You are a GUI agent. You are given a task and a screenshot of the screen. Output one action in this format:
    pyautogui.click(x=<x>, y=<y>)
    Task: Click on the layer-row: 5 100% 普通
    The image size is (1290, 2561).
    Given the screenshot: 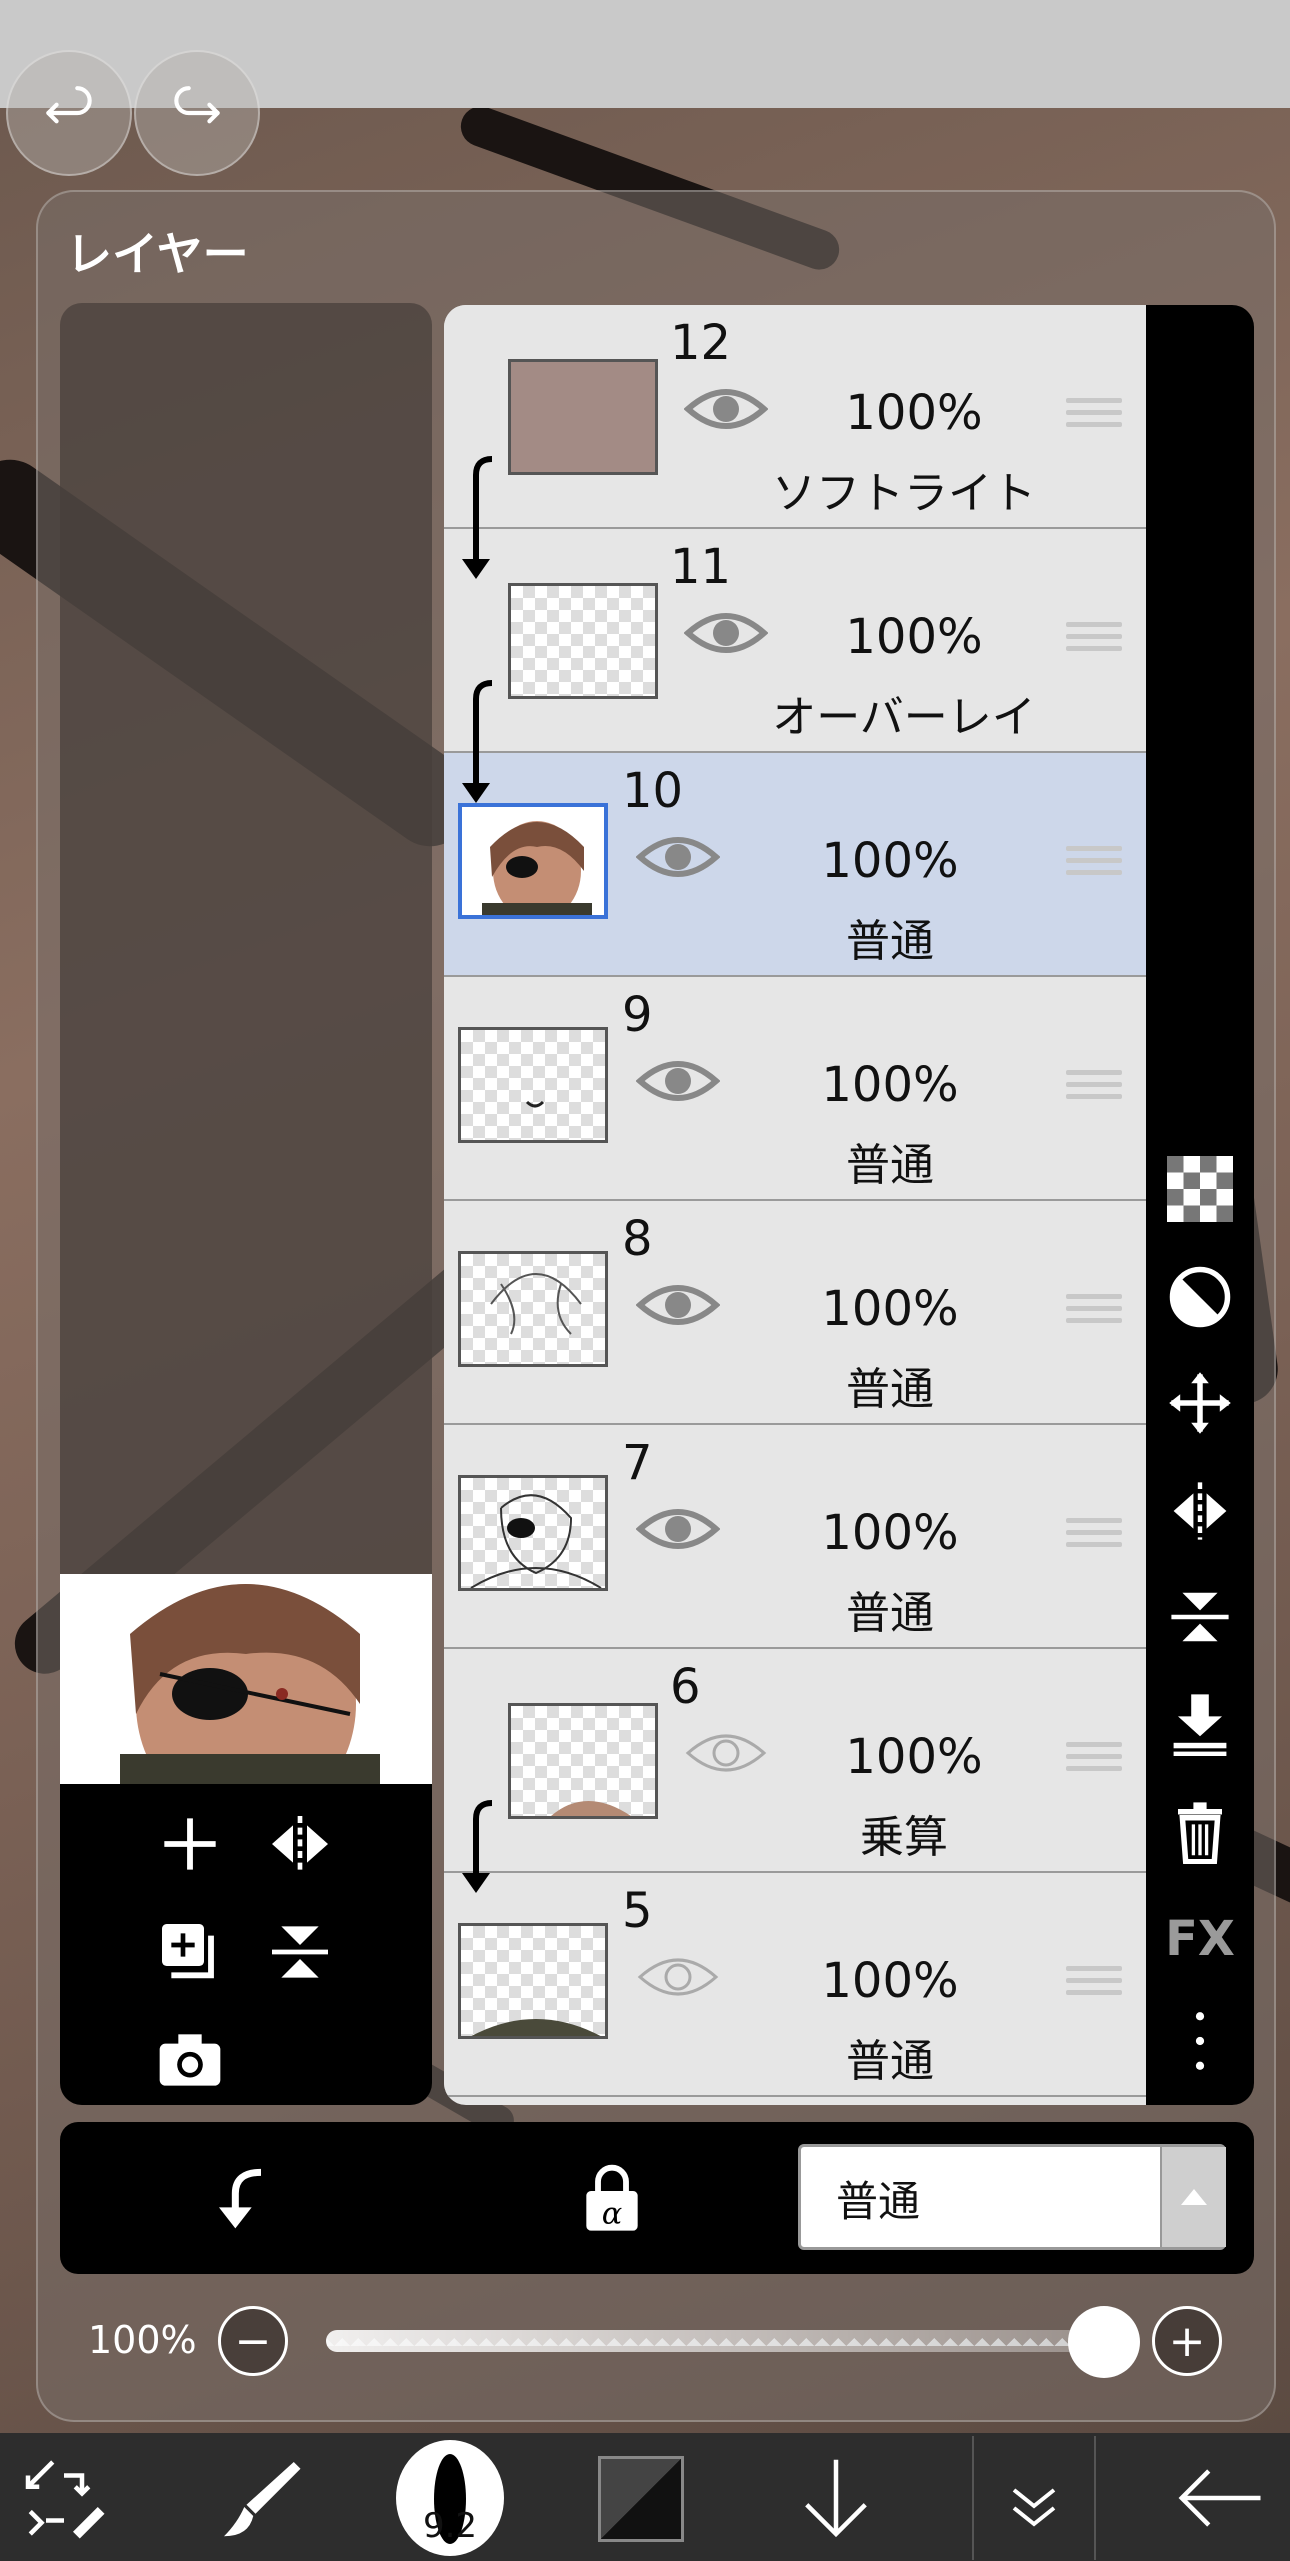 What is the action you would take?
    pyautogui.click(x=795, y=1985)
    